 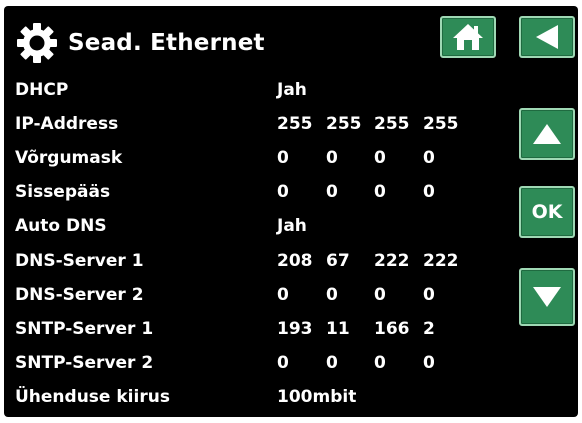 What do you see at coordinates (295, 124) in the screenshot?
I see `setting-value-octet-1: 255` at bounding box center [295, 124].